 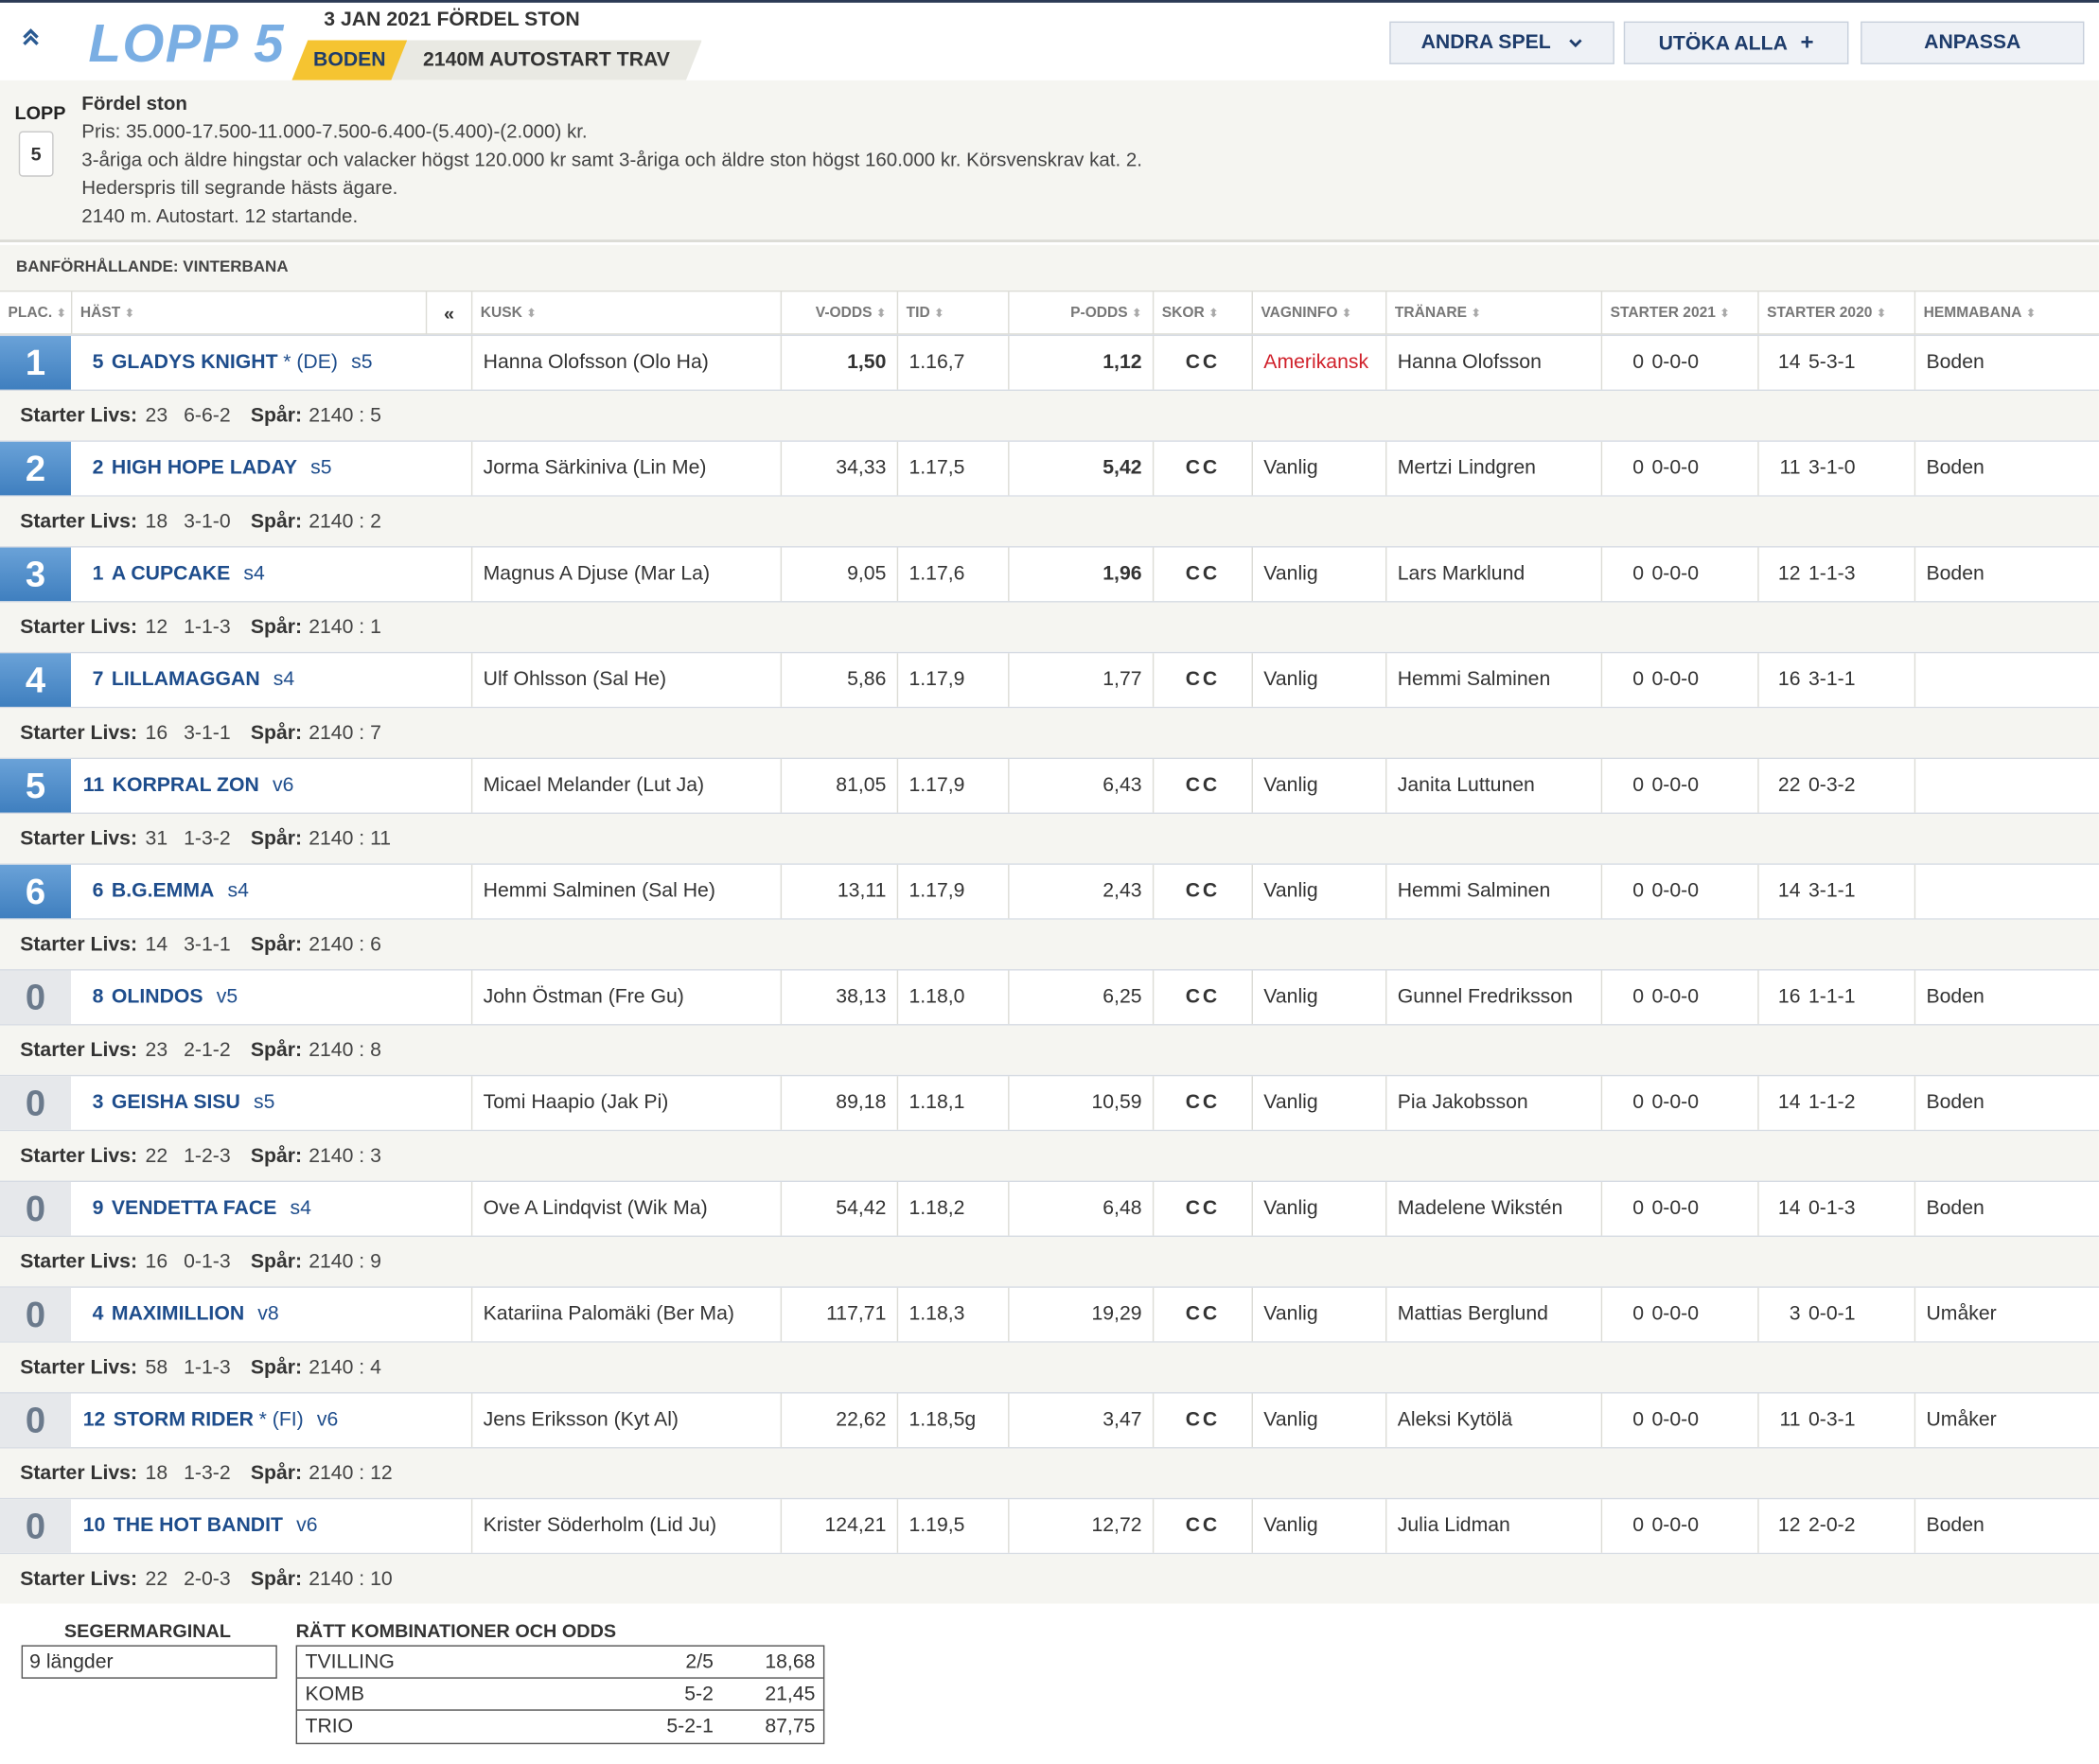 What do you see at coordinates (351, 1473) in the screenshot?
I see `spar-value: 2140 : 12` at bounding box center [351, 1473].